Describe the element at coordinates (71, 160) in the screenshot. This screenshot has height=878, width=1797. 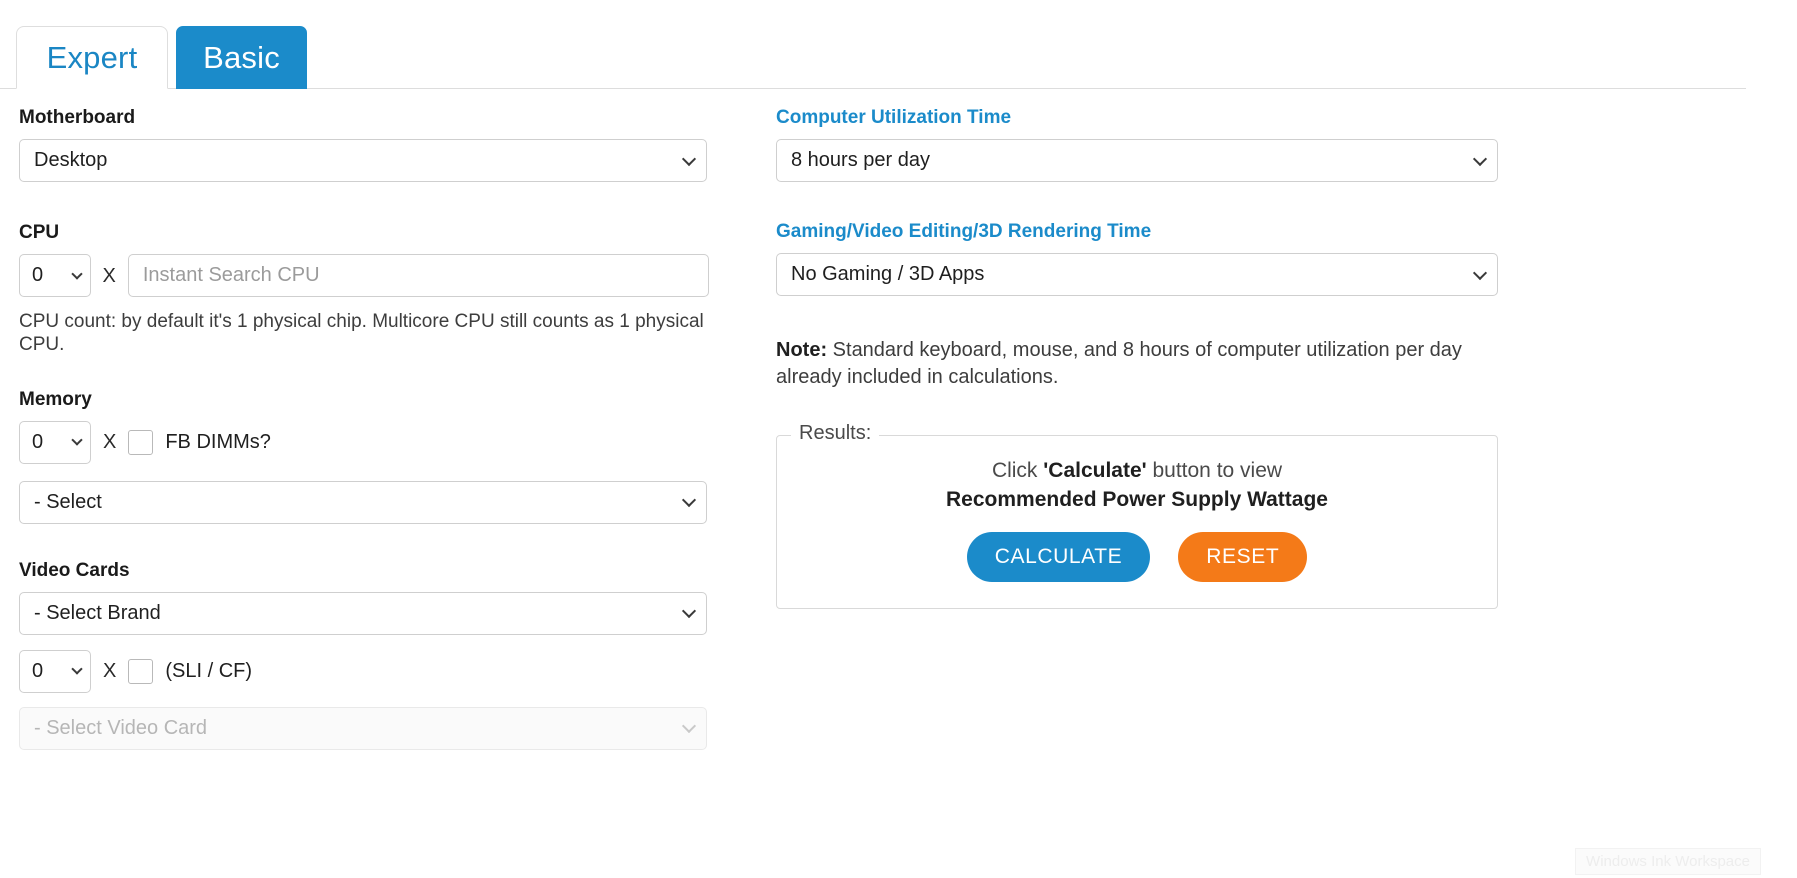
I see `motherboard-select-value: Desktop` at that location.